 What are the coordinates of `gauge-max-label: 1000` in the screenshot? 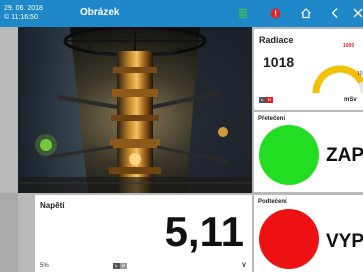 It's located at (349, 46).